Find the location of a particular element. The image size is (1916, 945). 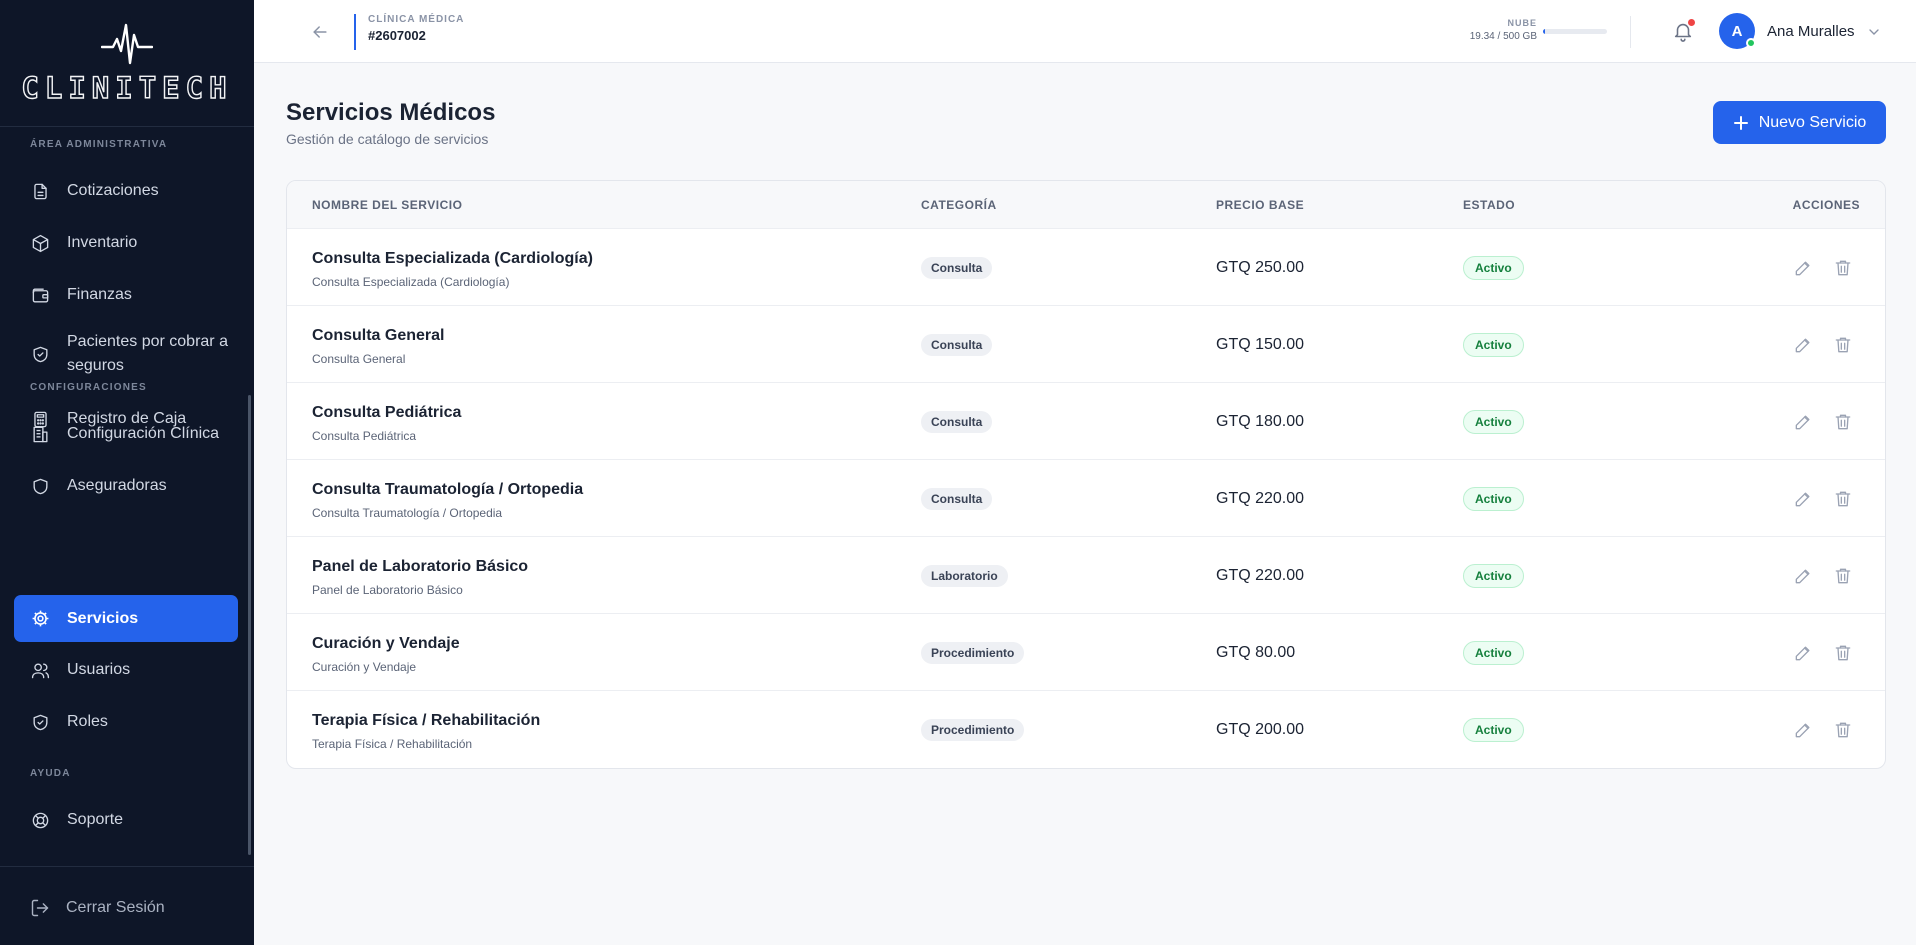

sidebar-item-configuracion-clinica: Configuración Clínica is located at coordinates (126, 434).